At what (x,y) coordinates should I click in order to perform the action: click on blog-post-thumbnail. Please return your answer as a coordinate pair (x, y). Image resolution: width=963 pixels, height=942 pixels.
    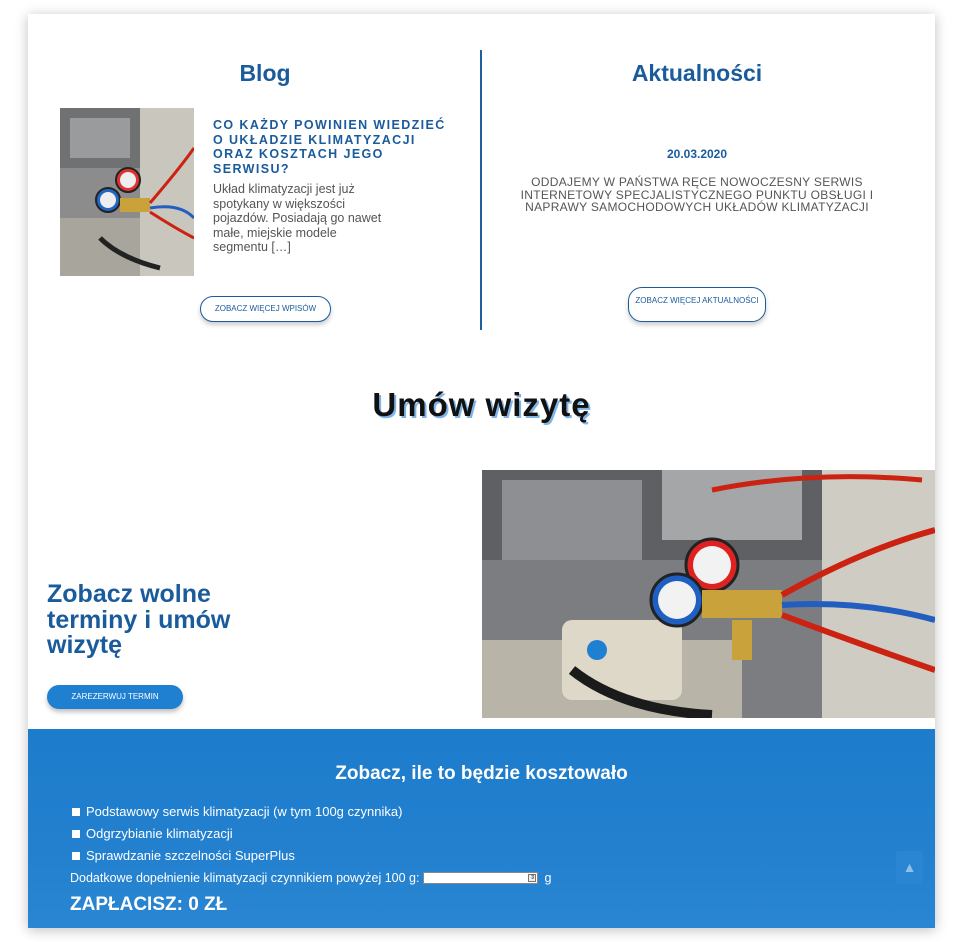
    Looking at the image, I should click on (127, 192).